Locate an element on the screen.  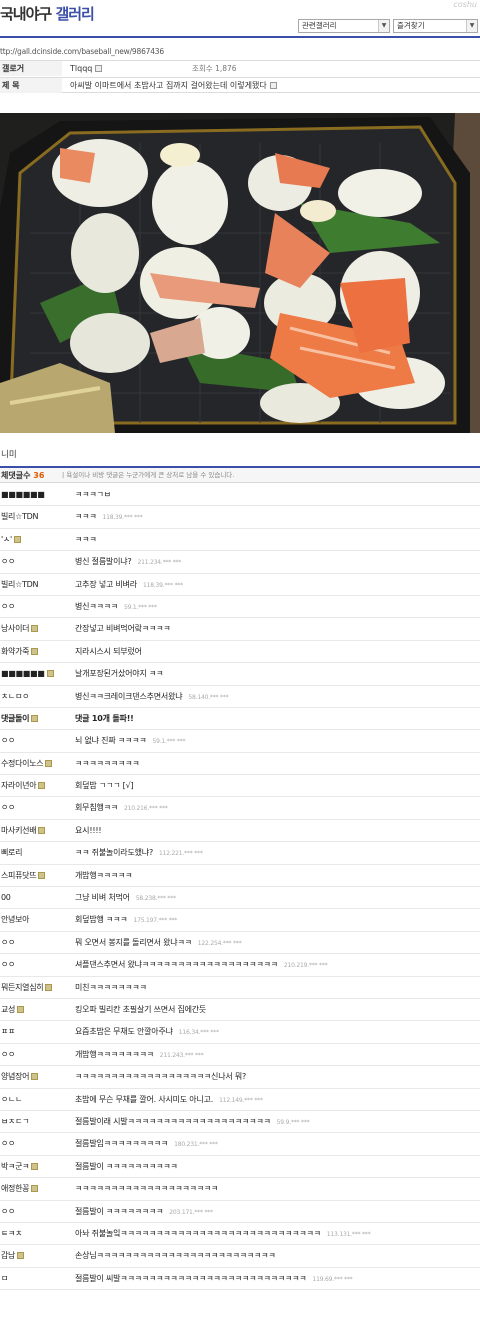
comment-nick-text: 박ㅋ군ㅋ is located at coordinates (15, 1166).